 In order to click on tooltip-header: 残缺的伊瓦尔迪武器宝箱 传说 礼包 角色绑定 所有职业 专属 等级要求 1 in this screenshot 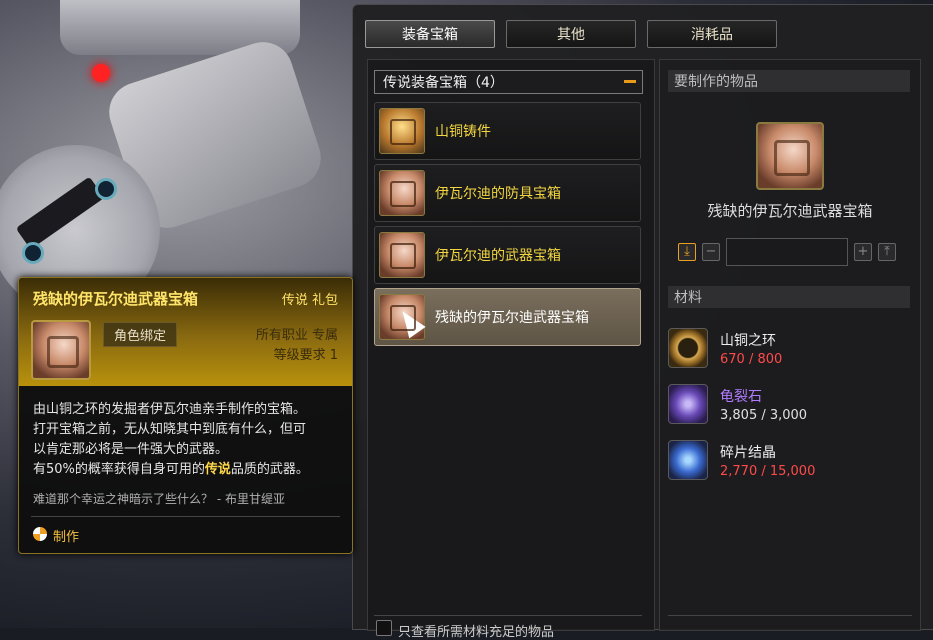, I will do `click(185, 332)`.